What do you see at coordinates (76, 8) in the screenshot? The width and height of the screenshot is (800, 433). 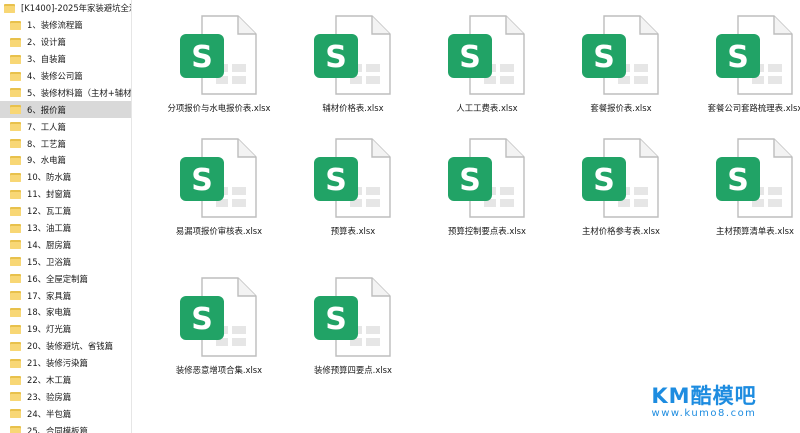 I see `tree-item-label: [K1400]-2025年家装避坑全流程` at bounding box center [76, 8].